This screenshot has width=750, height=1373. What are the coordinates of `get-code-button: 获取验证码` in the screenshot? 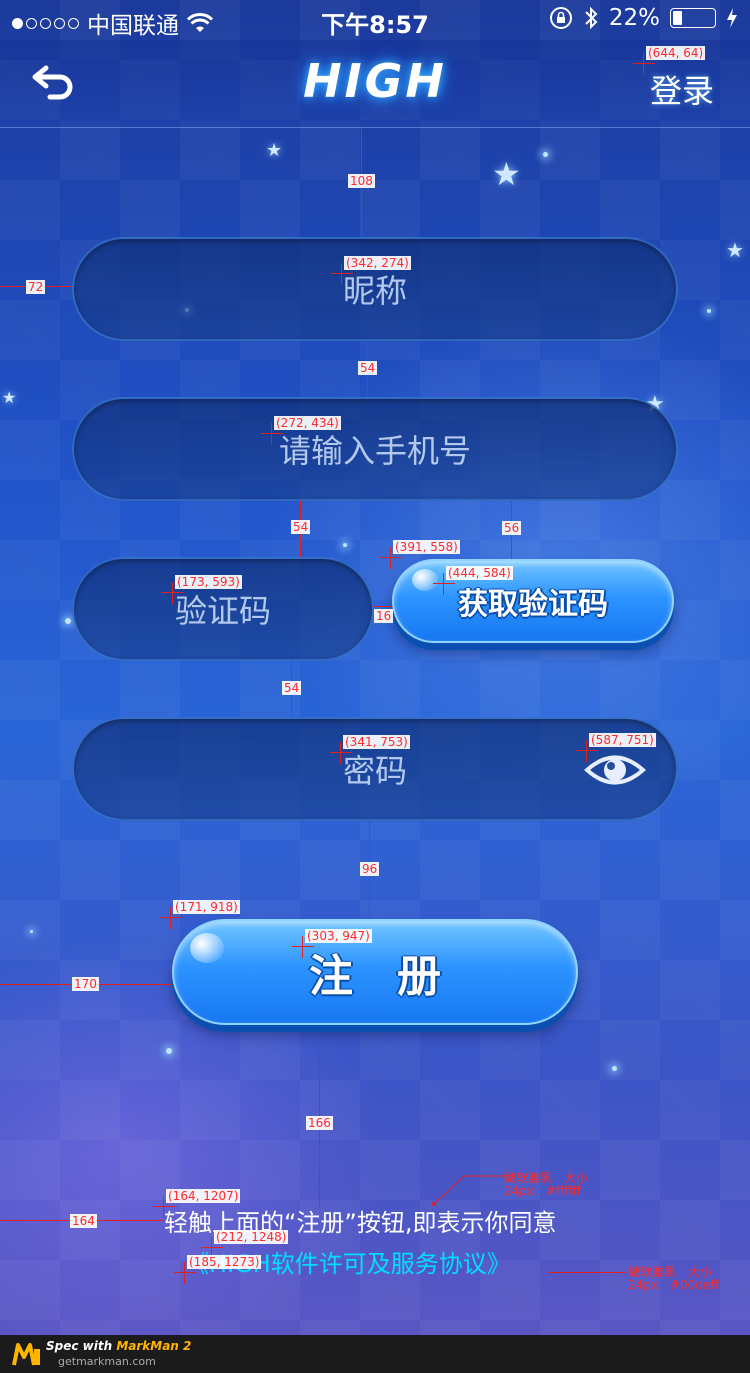 It's located at (533, 601).